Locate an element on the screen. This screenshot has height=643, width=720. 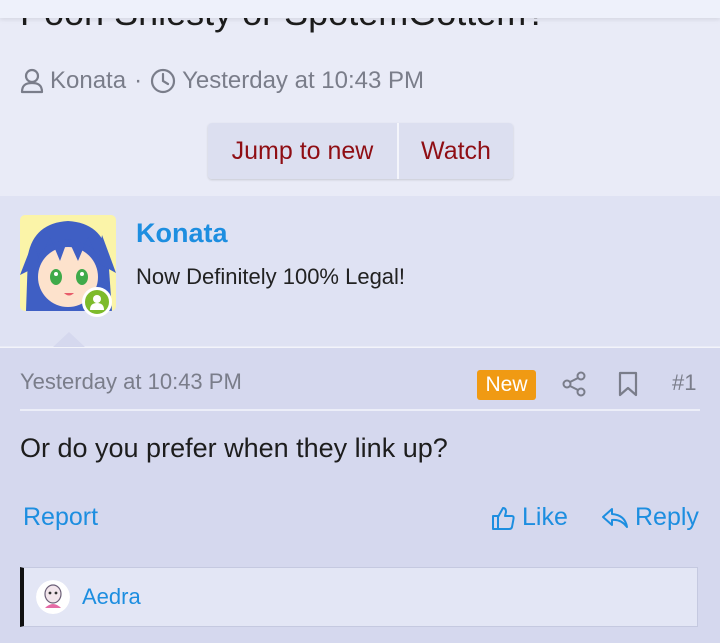
thread-timestamp: Yesterday at 10:43 PM is located at coordinates (303, 81).